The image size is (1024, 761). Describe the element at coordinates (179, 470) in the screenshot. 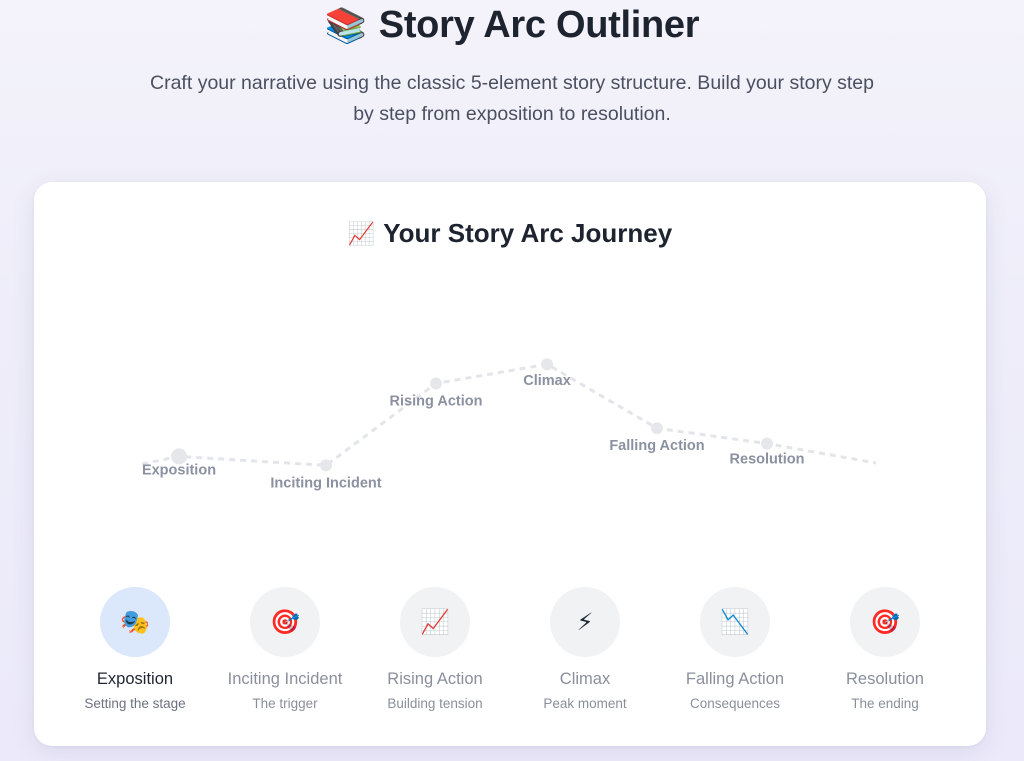

I see `arc-label: Exposition` at that location.